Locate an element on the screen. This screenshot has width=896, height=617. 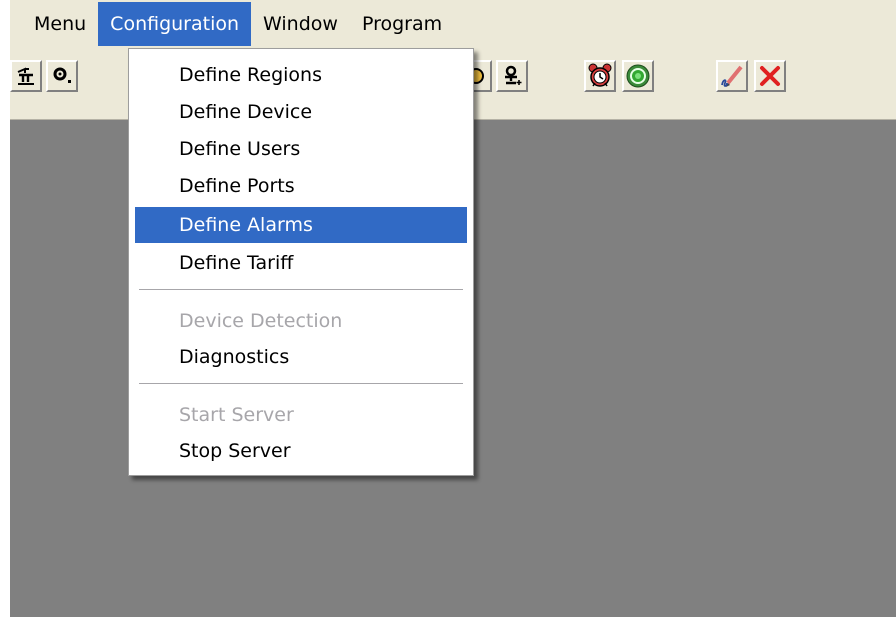
menu-program: Program is located at coordinates (402, 24).